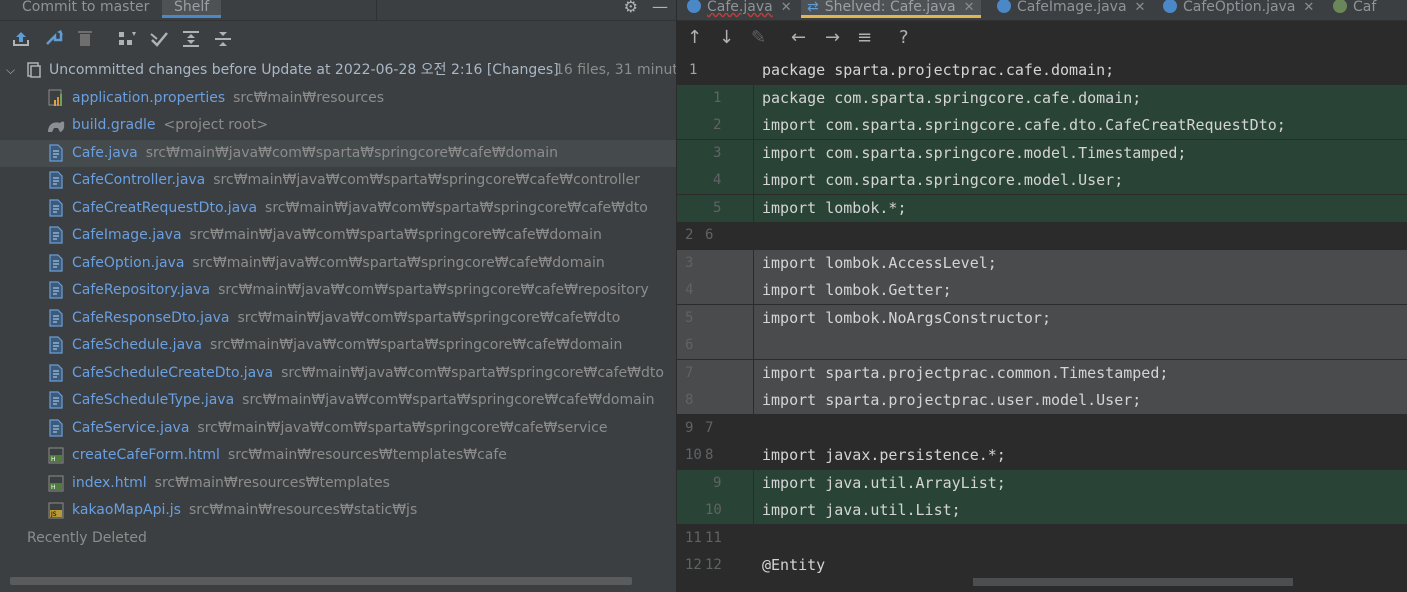 The width and height of the screenshot is (1407, 592). Describe the element at coordinates (54, 39) in the screenshot. I see `diff-icon` at that location.